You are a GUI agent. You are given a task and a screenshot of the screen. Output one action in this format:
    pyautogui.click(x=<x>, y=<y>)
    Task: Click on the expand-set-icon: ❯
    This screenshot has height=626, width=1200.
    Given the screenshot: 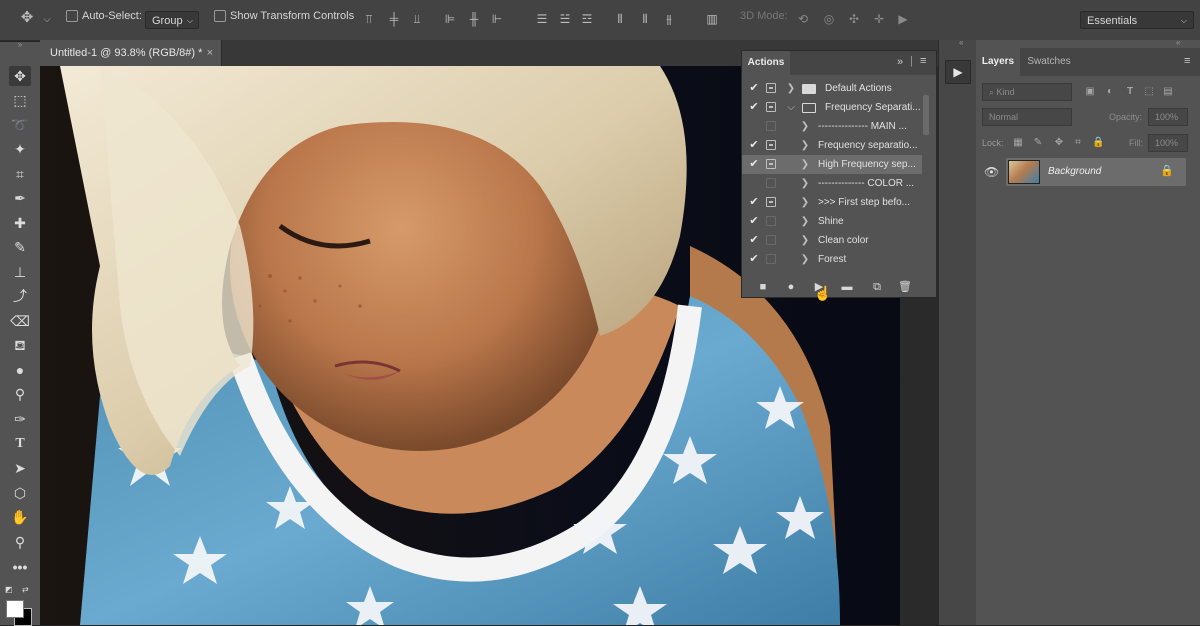 What is the action you would take?
    pyautogui.click(x=791, y=88)
    